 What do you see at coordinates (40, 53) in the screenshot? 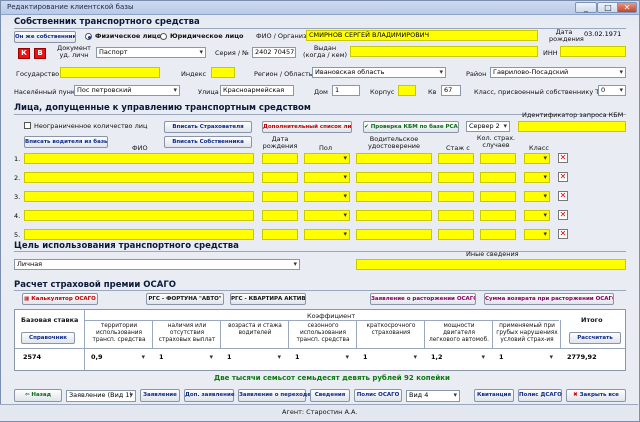
I see `b-button: В` at bounding box center [40, 53].